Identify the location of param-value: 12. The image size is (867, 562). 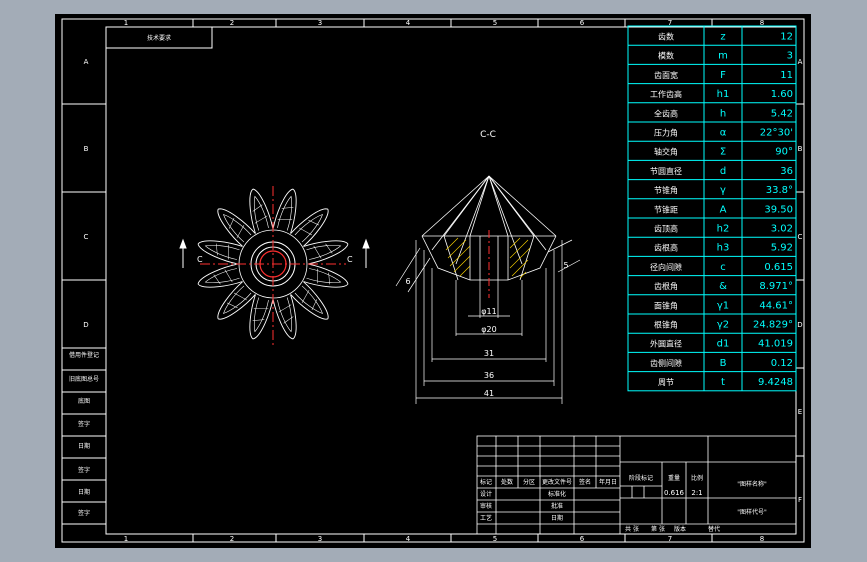
(786, 37).